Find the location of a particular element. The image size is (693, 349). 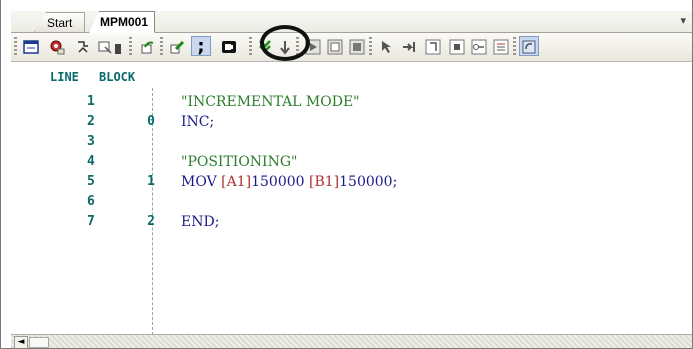

panel-icon is located at coordinates (31, 47).